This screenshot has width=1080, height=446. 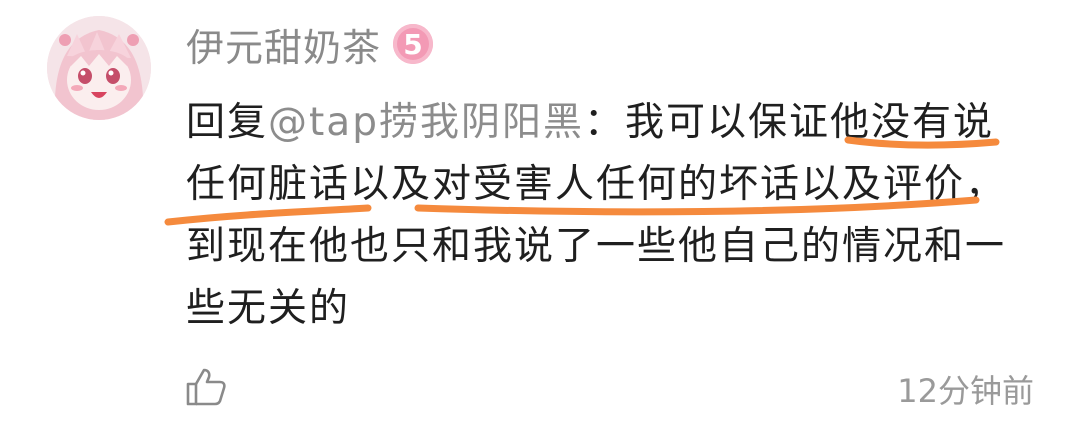 What do you see at coordinates (426, 122) in the screenshot?
I see `mention-link: @tap捞我阴阳黑` at bounding box center [426, 122].